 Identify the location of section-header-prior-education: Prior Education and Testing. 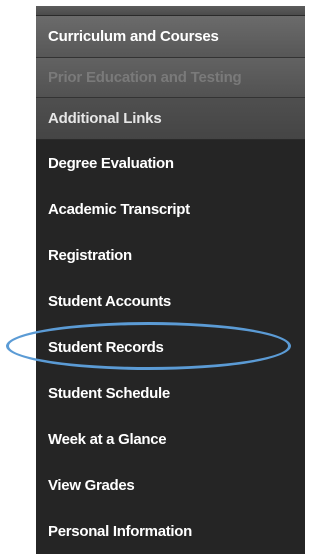
(170, 78).